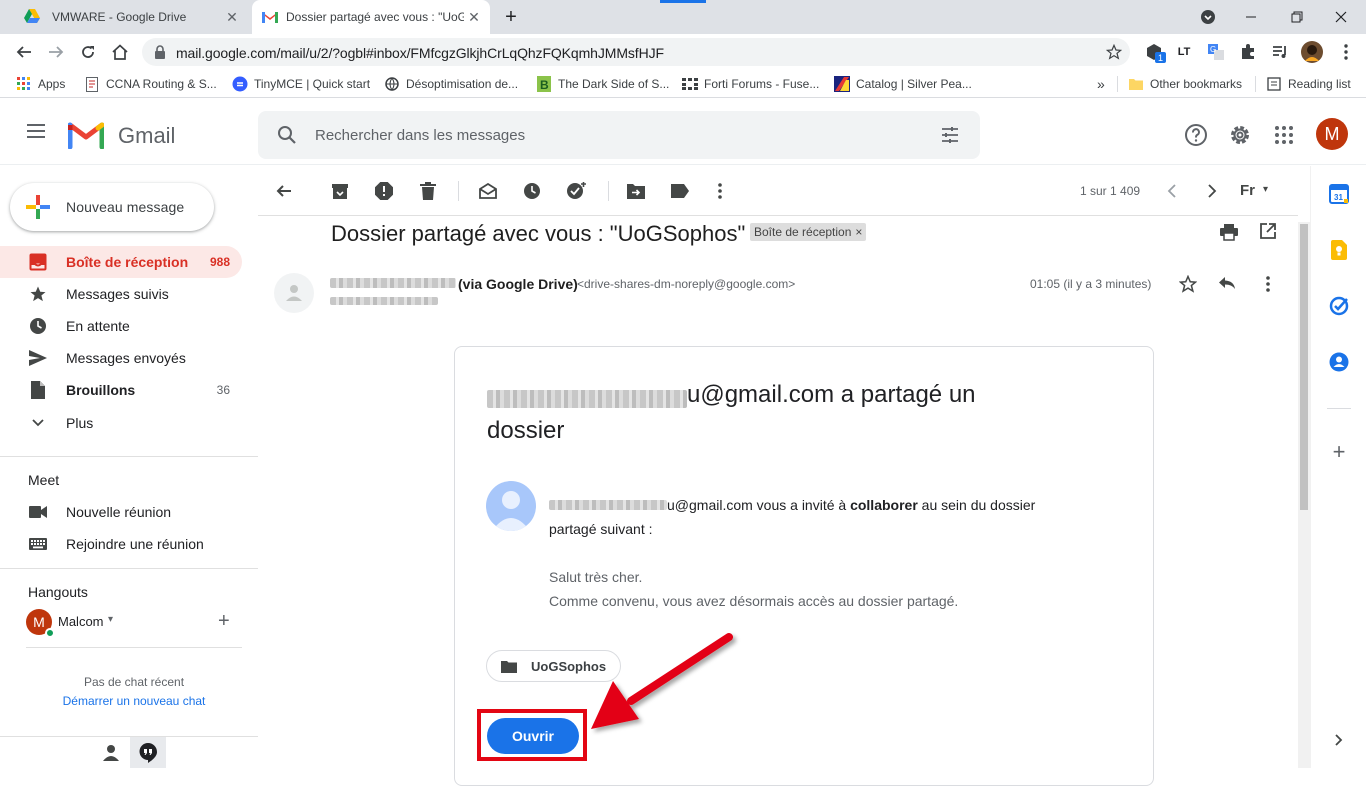  I want to click on search-icon, so click(287, 135).